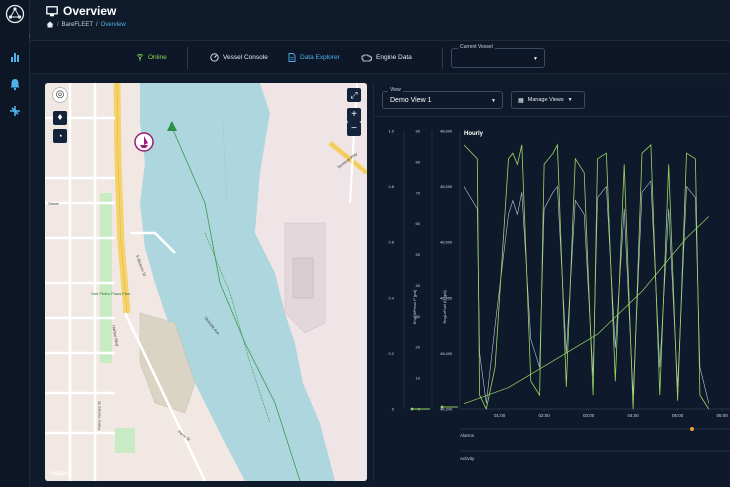 This screenshot has width=730, height=487. What do you see at coordinates (140, 57) in the screenshot?
I see `signal-icon` at bounding box center [140, 57].